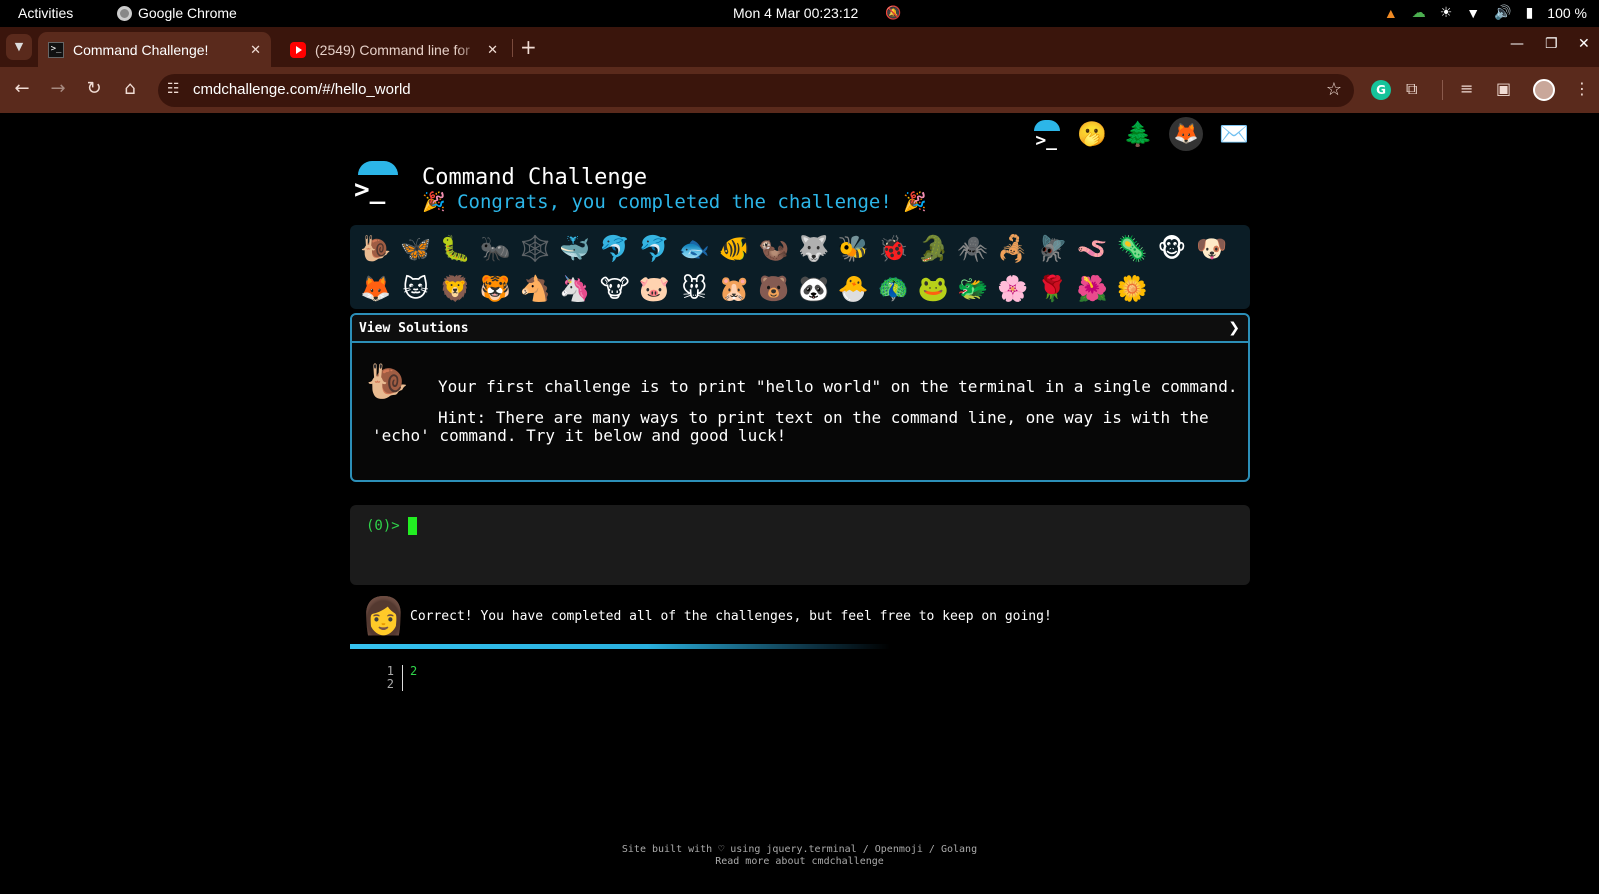 This screenshot has height=894, width=1599. I want to click on kebab-menu-icon: ⋮, so click(1582, 88).